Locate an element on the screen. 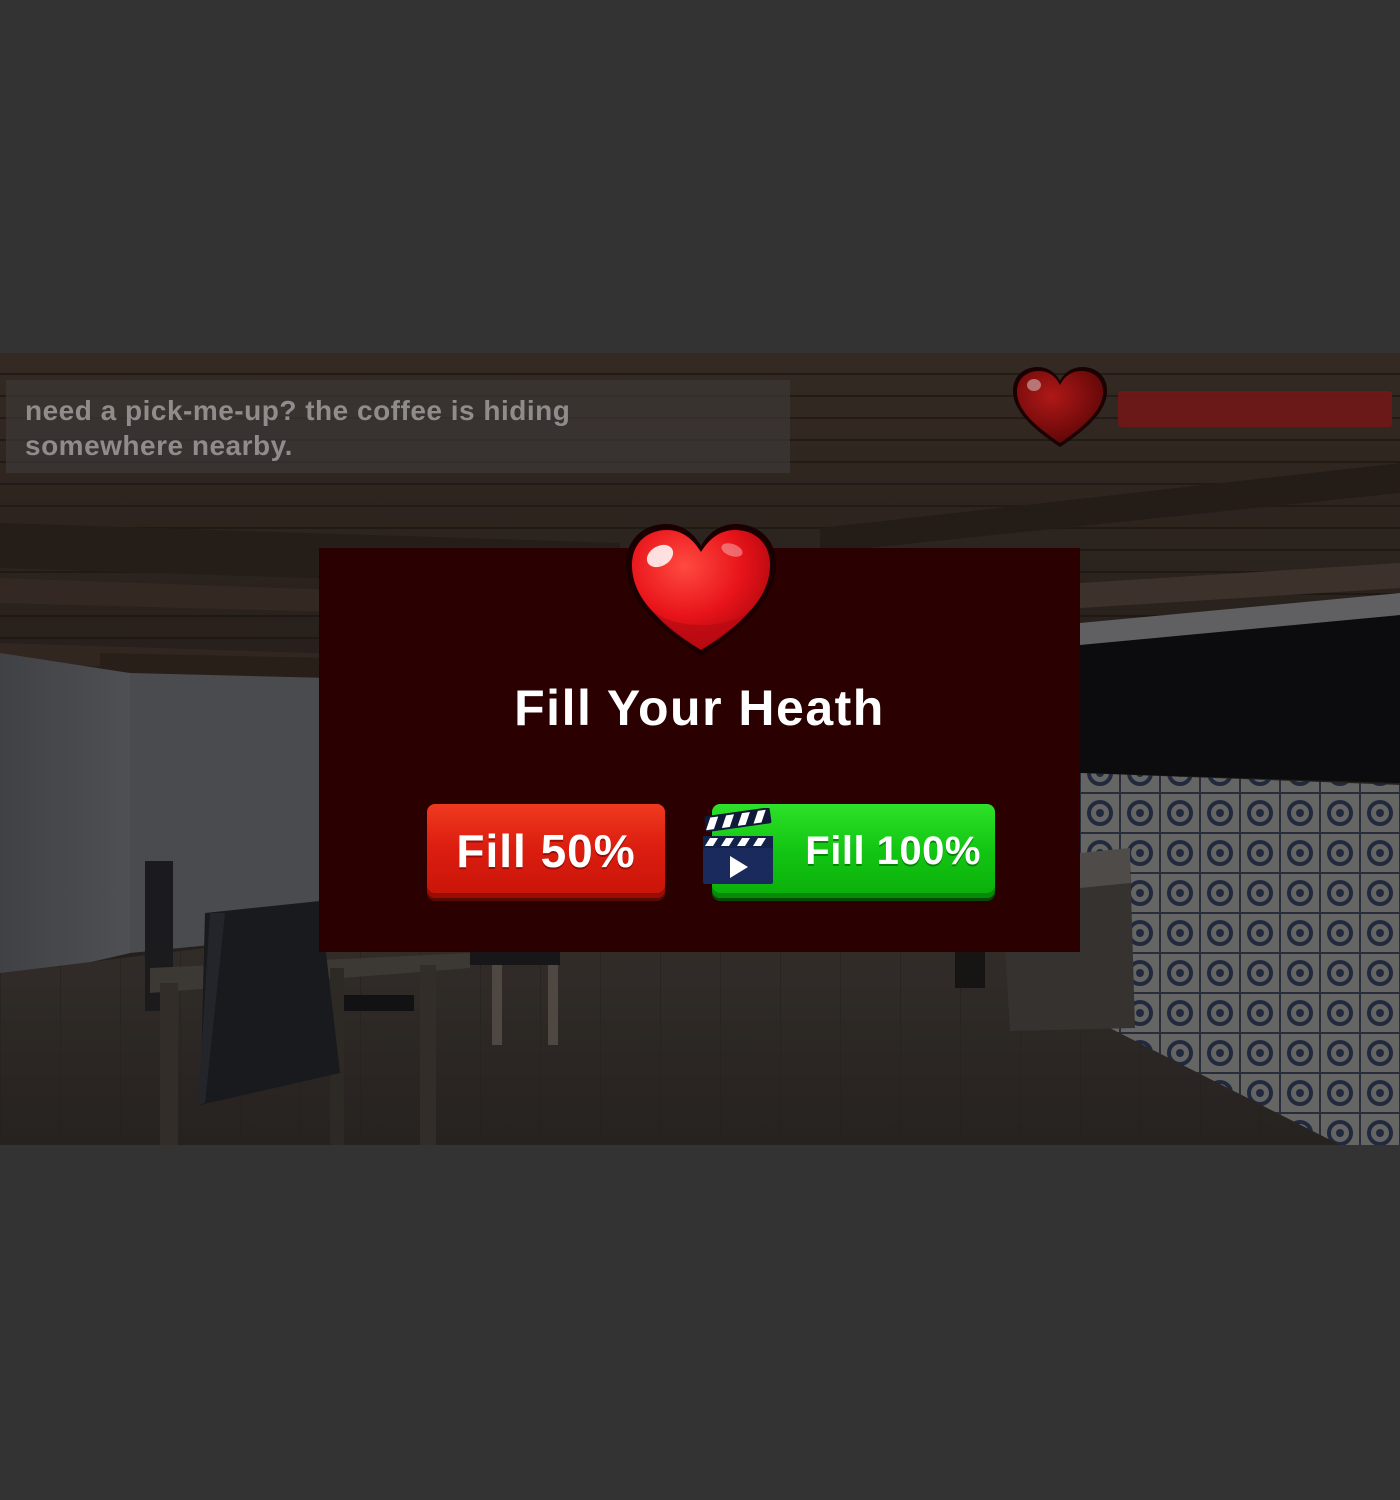  video-ad-icon is located at coordinates (738, 846).